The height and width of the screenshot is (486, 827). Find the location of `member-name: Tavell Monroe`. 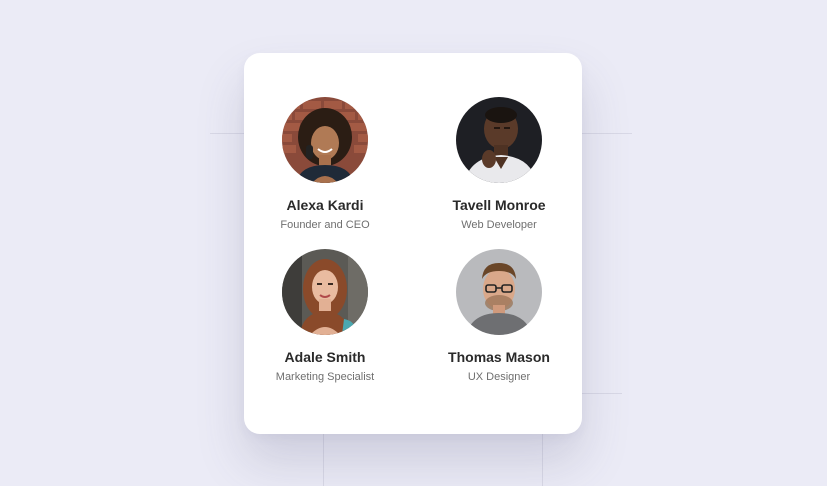

member-name: Tavell Monroe is located at coordinates (499, 205).